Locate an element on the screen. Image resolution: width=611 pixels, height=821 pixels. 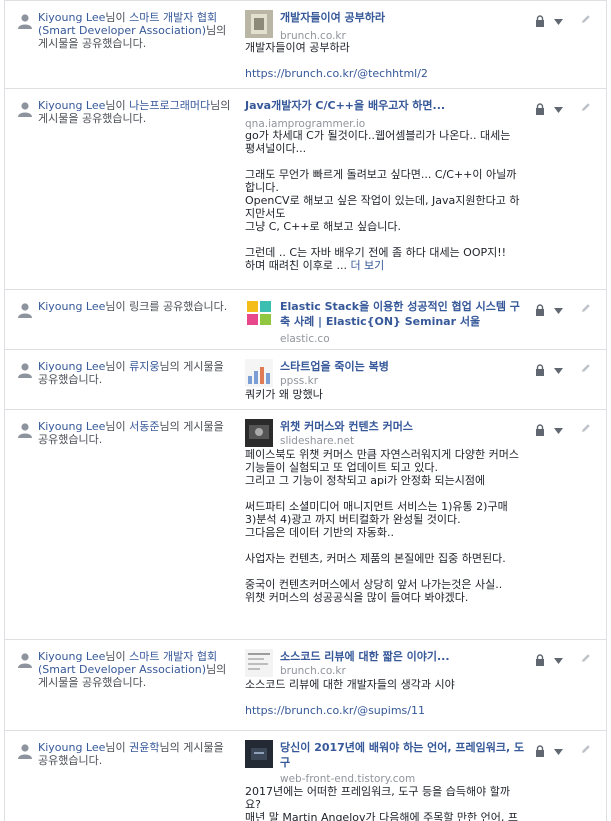
link-title: 위챗 커머스와 컨텐츠 커머스 is located at coordinates (405, 426).